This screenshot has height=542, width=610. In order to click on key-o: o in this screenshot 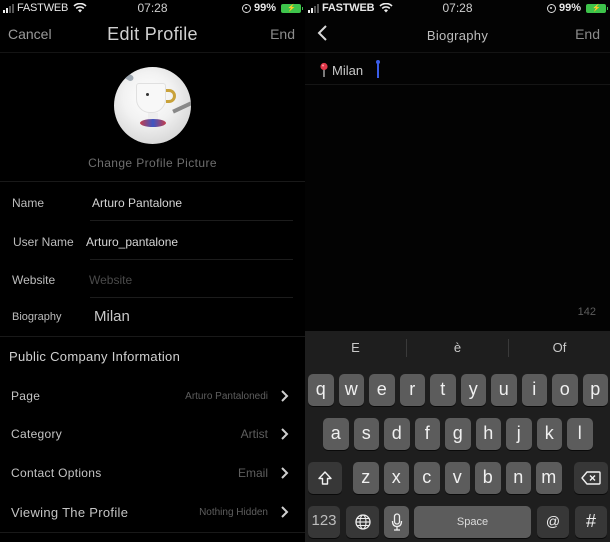, I will do `click(565, 390)`.